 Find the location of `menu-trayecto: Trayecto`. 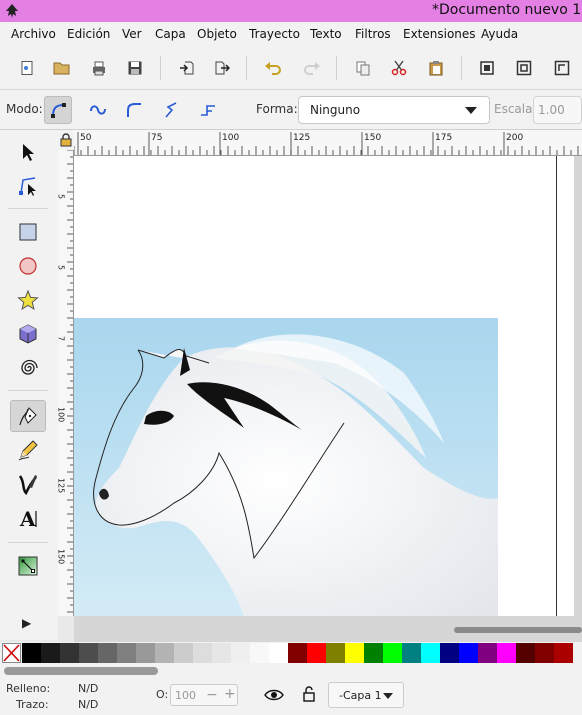

menu-trayecto: Trayecto is located at coordinates (274, 34).